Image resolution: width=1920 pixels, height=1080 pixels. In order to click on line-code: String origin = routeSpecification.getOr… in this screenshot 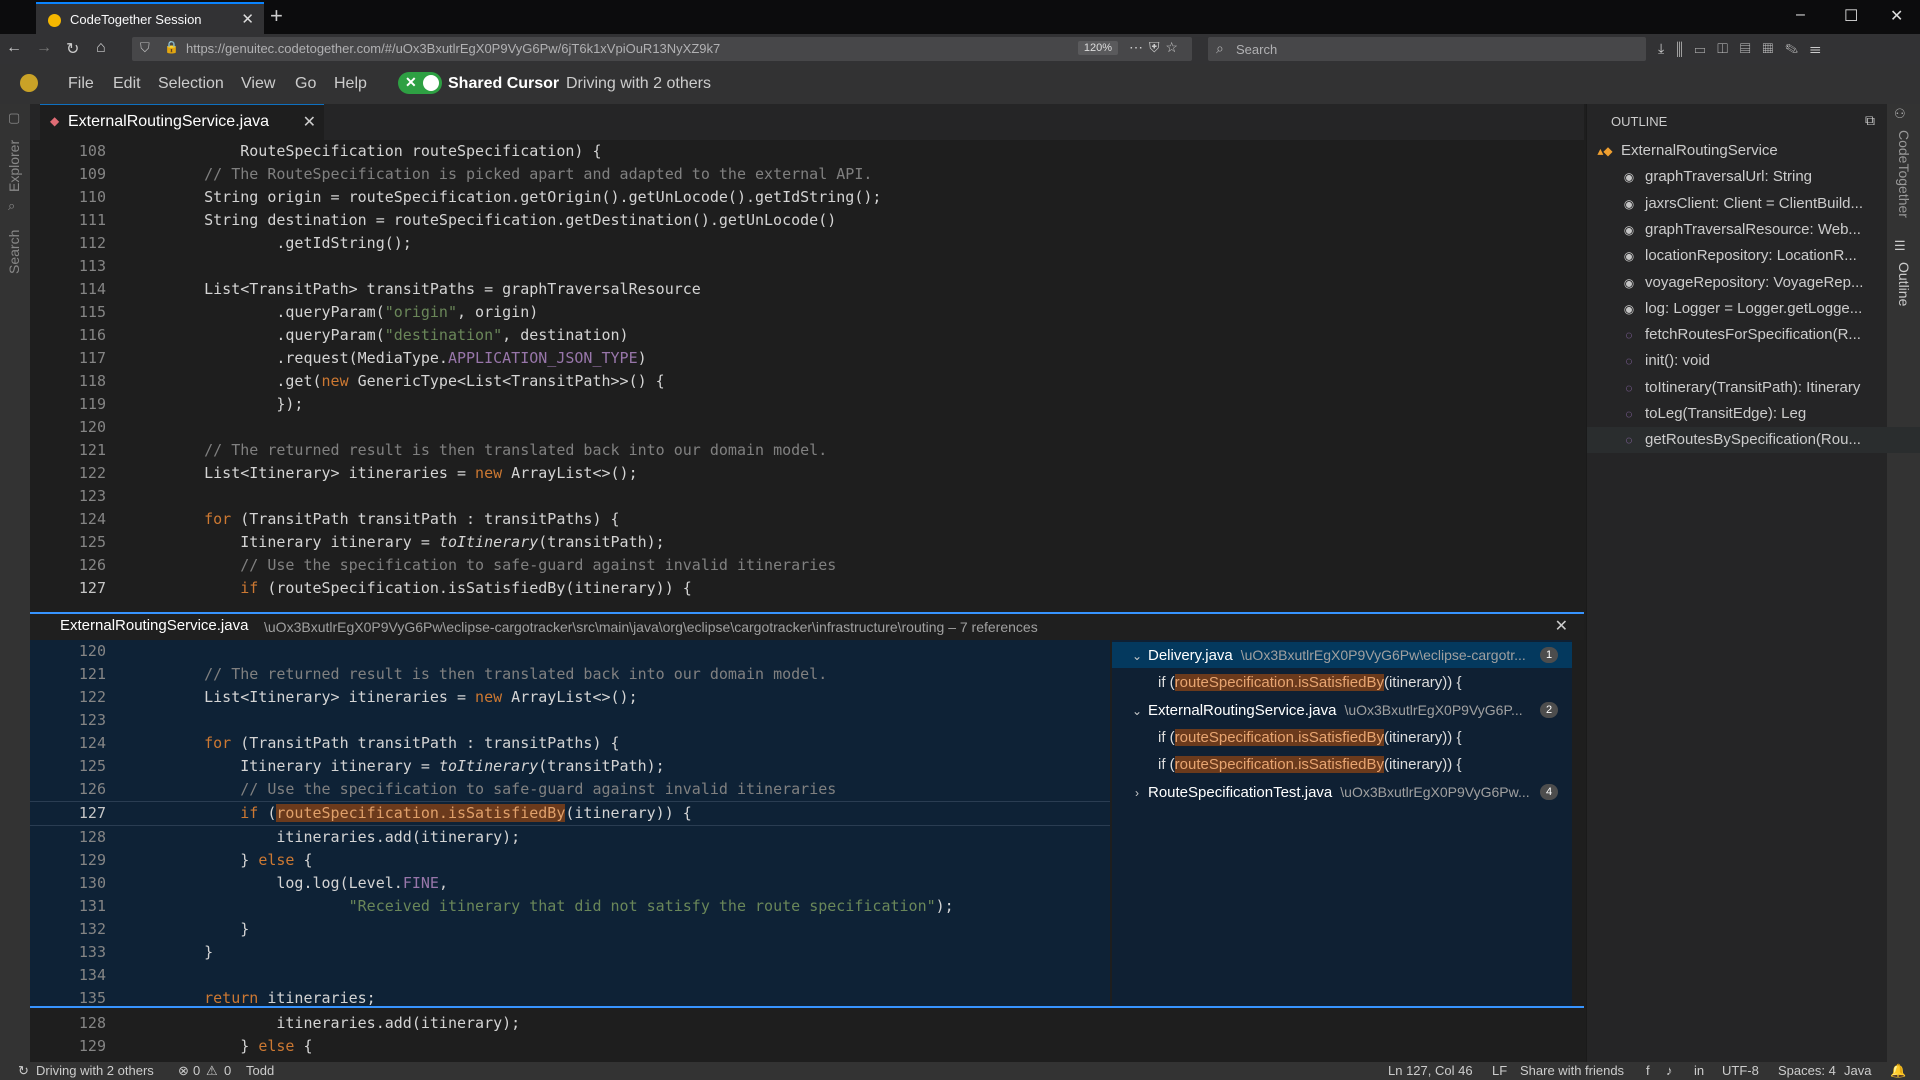, I will do `click(524, 197)`.